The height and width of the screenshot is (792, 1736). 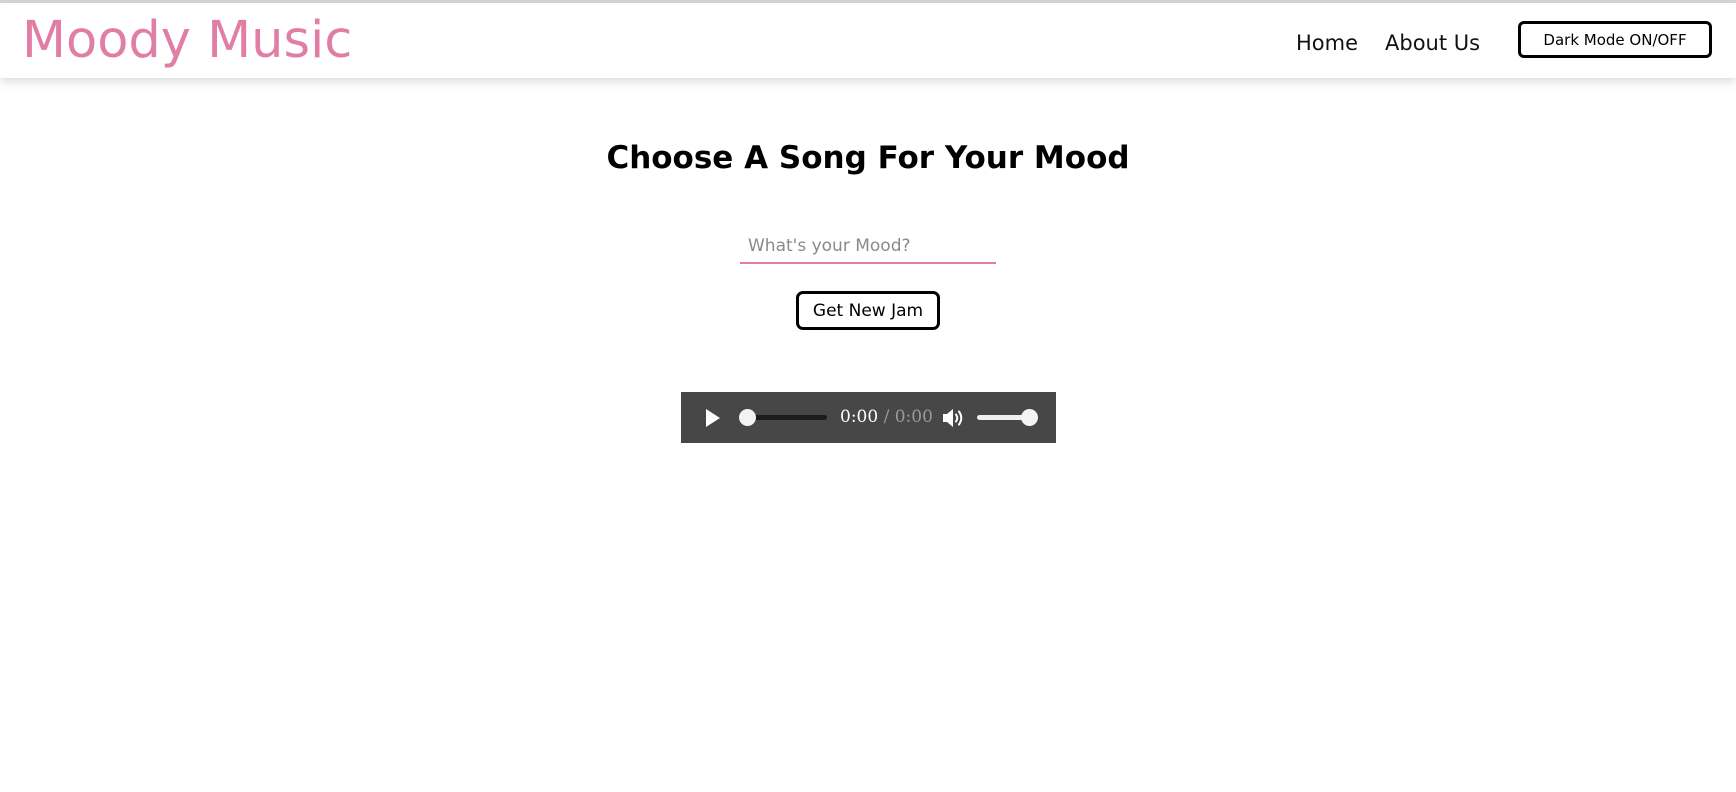 I want to click on time-display: 0:00 / 0:00, so click(x=886, y=417).